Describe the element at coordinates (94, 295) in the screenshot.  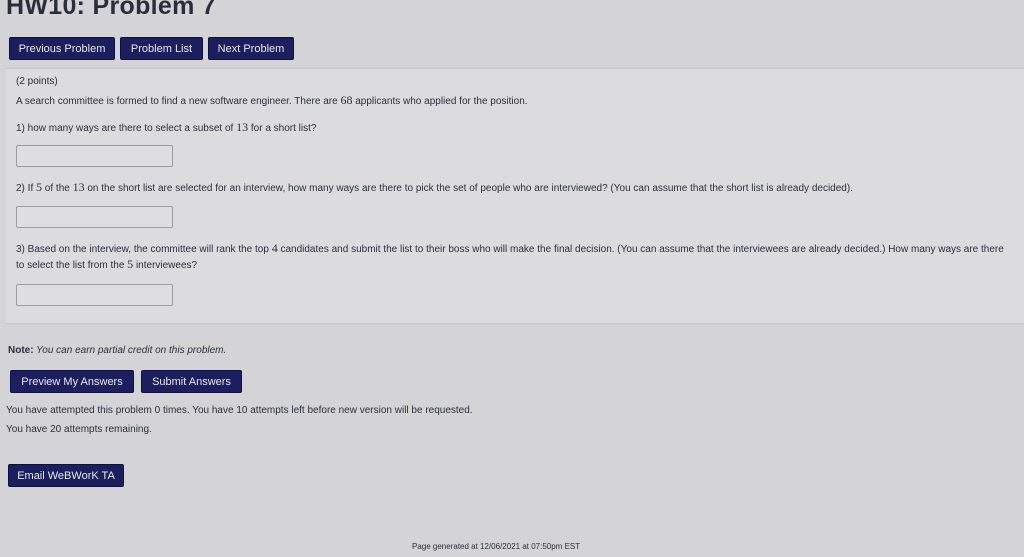
I see `answer-3-input` at that location.